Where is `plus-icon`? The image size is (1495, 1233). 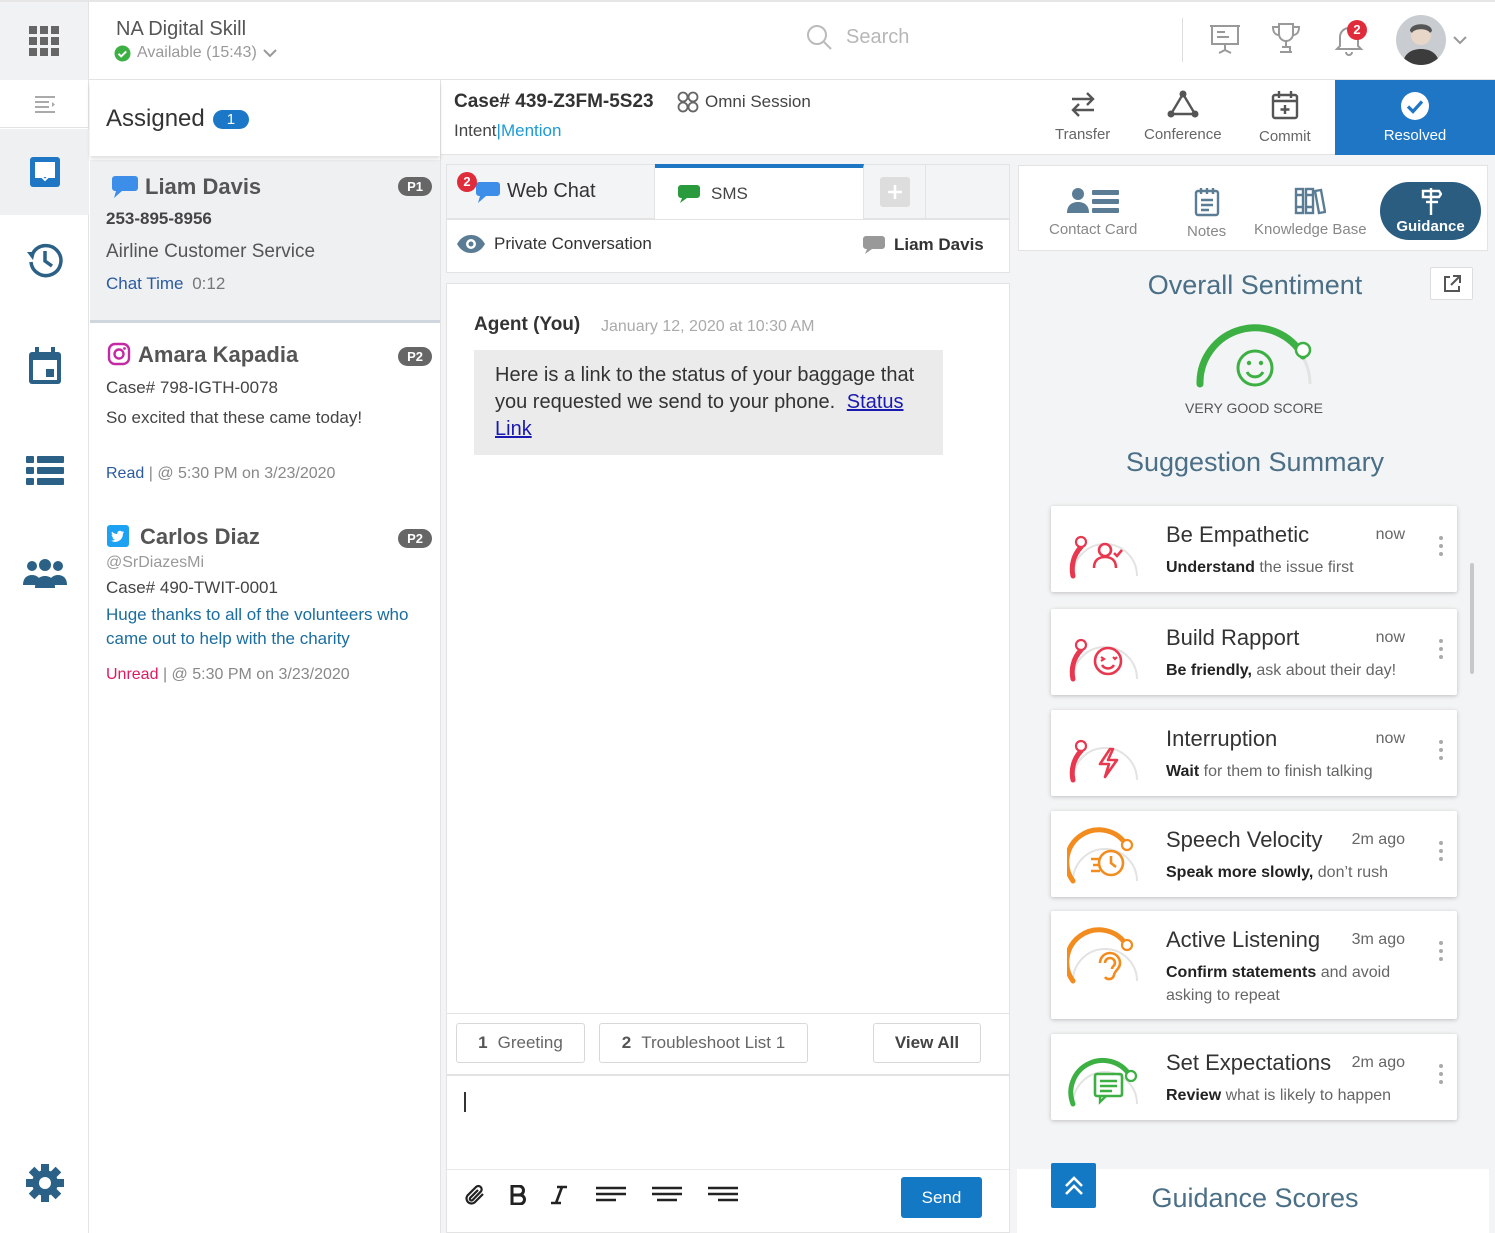 plus-icon is located at coordinates (894, 191).